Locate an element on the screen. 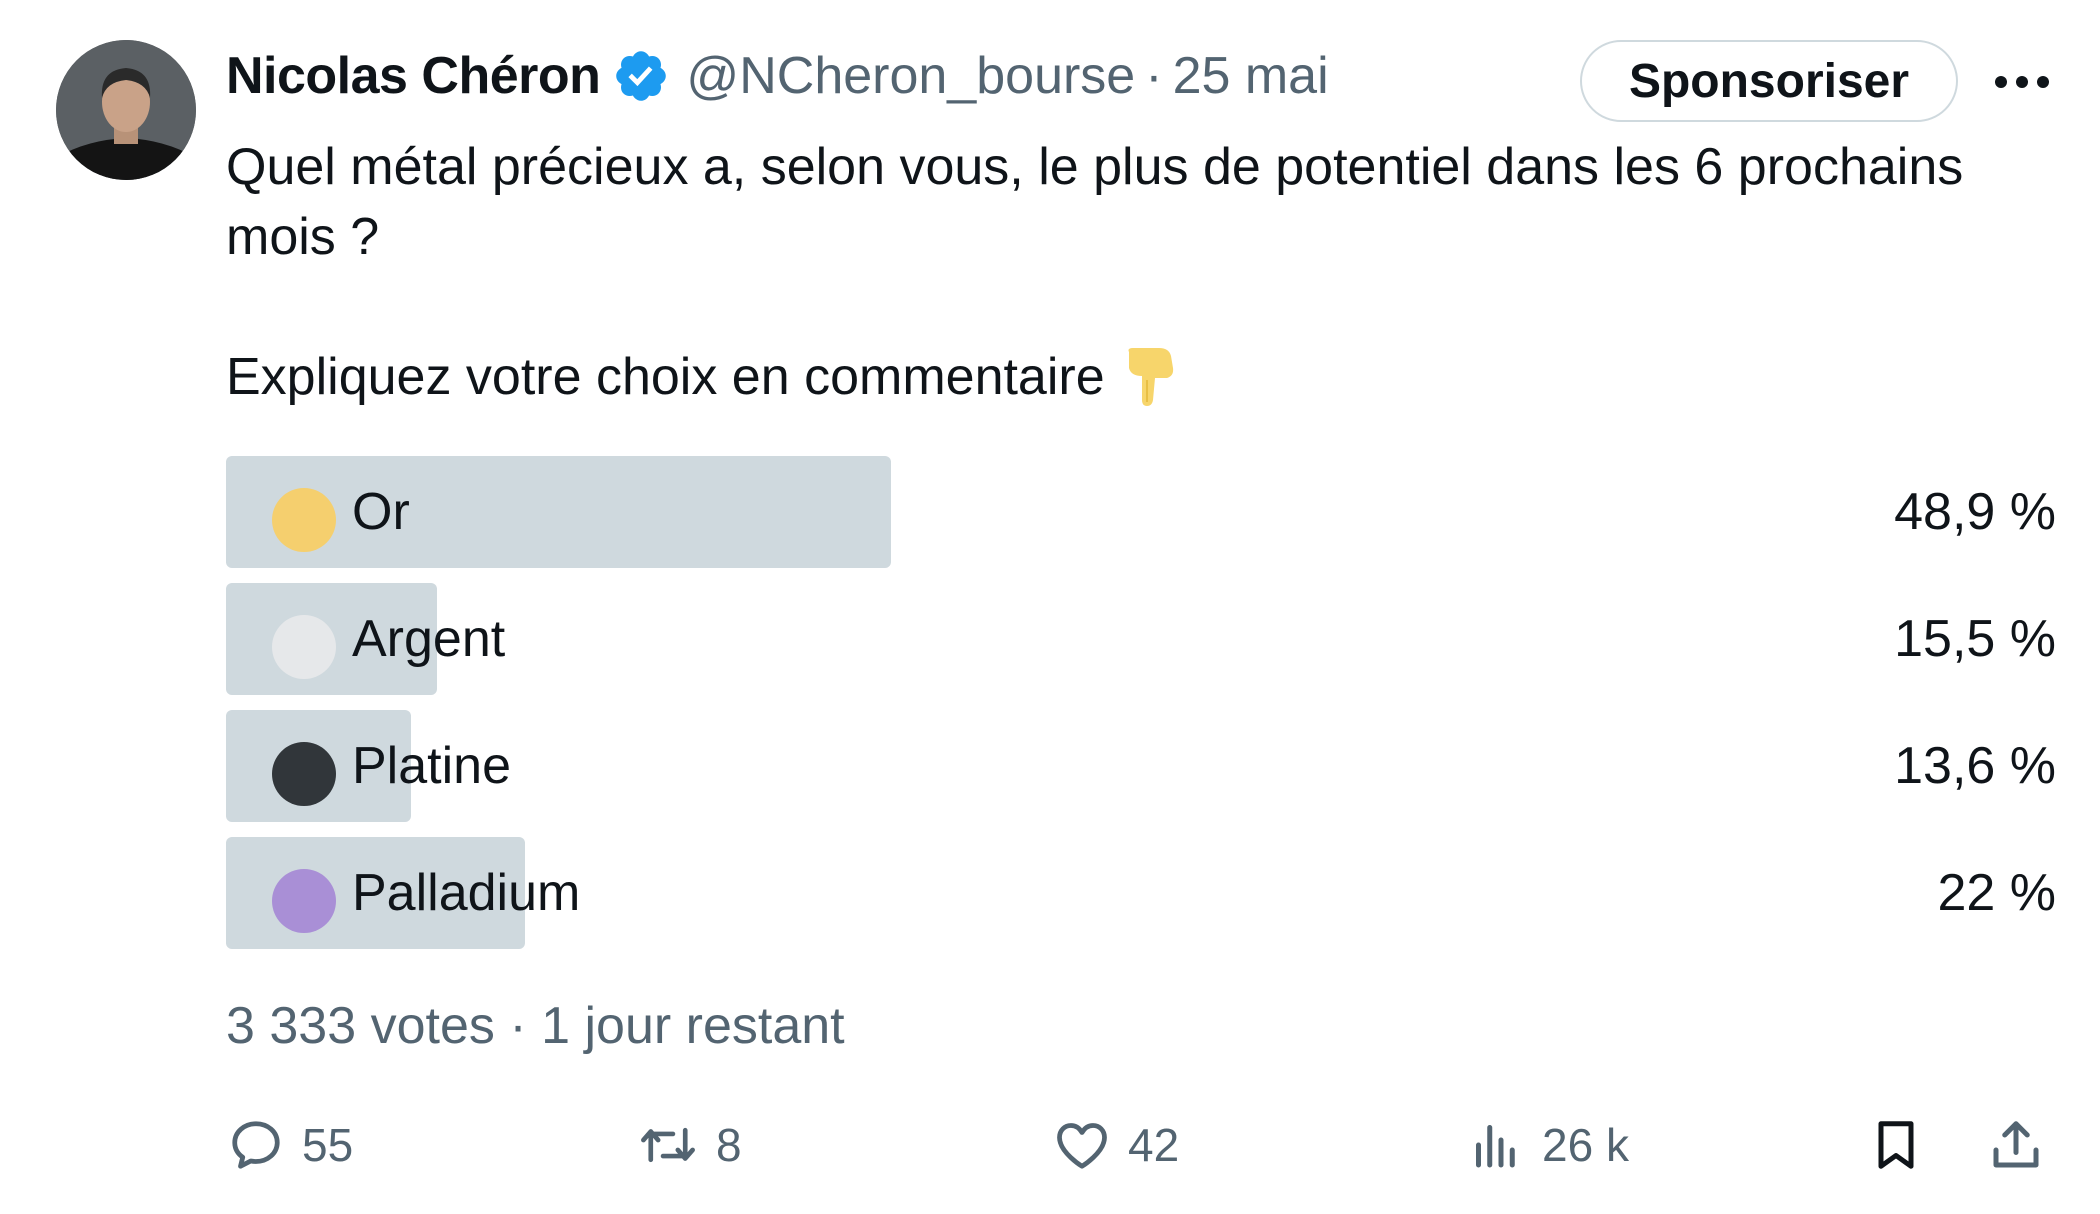 The width and height of the screenshot is (2100, 1214). retweet-count: 8 is located at coordinates (729, 1145).